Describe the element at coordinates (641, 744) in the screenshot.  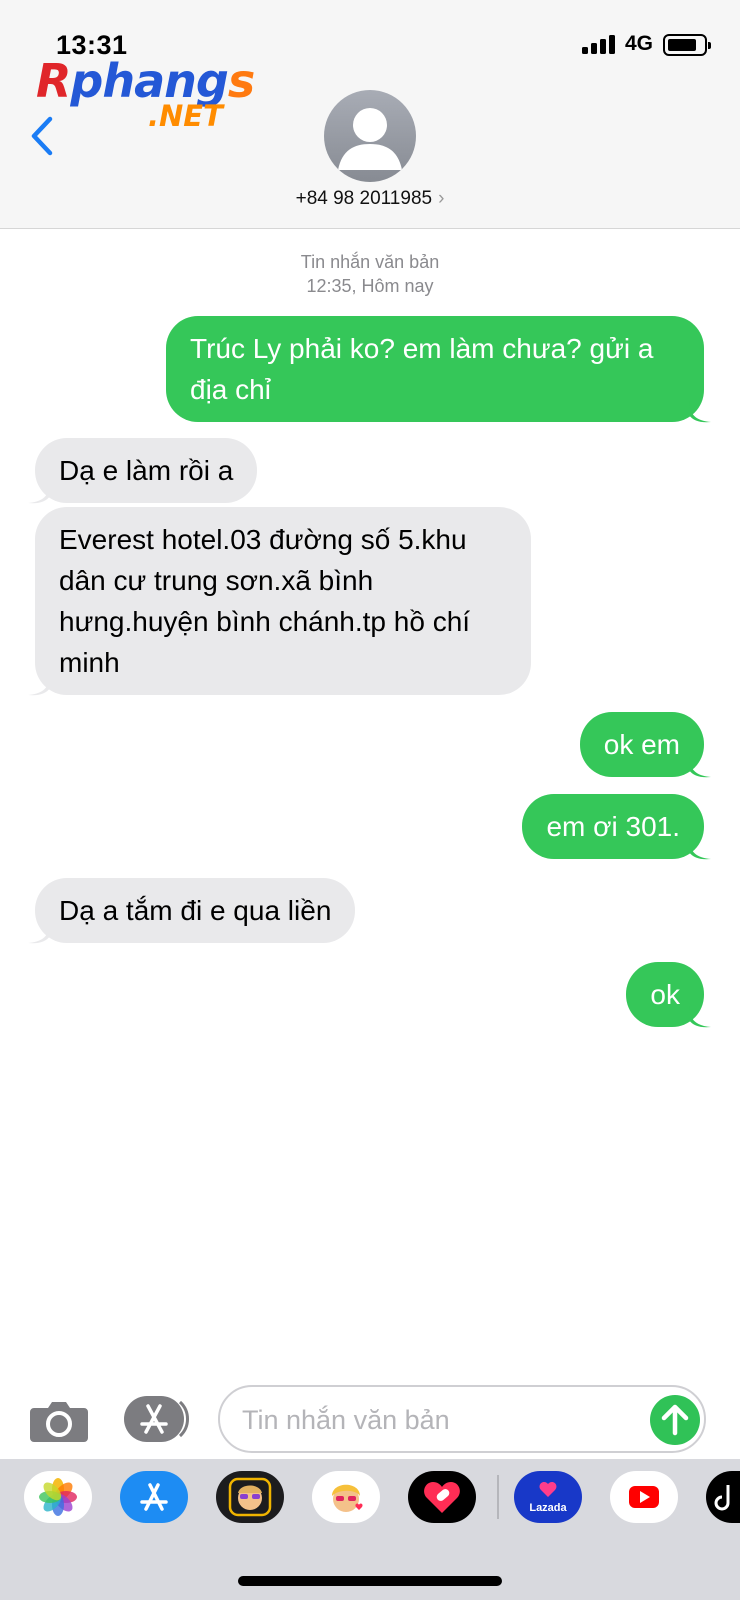
I see `message-text: ok em` at that location.